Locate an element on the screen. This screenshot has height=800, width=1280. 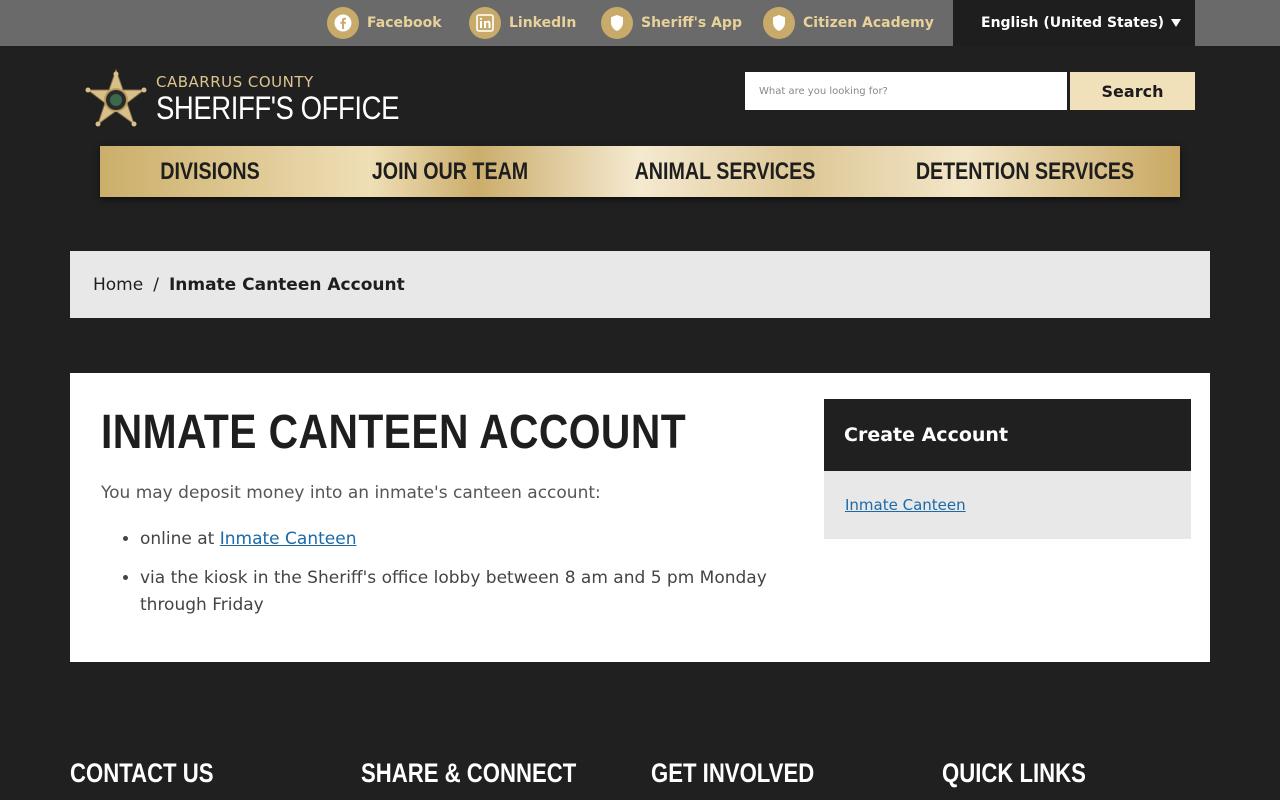
linkedin-link: LinkedIn is located at coordinates (522, 23).